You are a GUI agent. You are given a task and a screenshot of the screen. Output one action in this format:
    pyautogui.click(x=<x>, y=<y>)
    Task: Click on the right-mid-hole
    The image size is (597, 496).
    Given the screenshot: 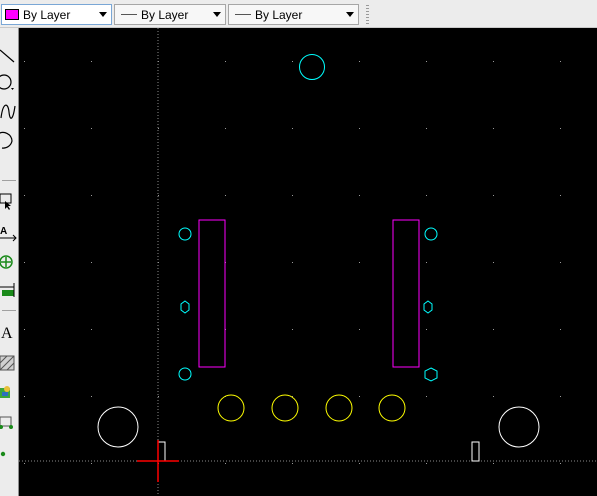 What is the action you would take?
    pyautogui.click(x=428, y=307)
    